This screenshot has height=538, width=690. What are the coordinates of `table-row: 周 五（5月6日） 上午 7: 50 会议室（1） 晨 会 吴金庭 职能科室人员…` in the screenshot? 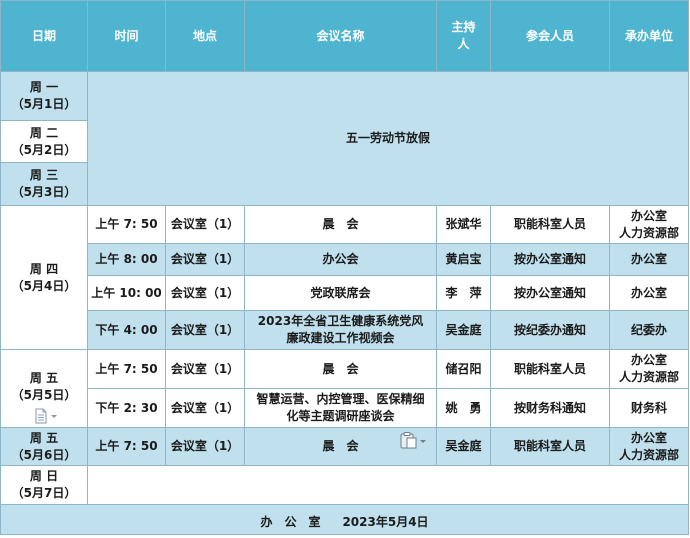 It's located at (344, 446).